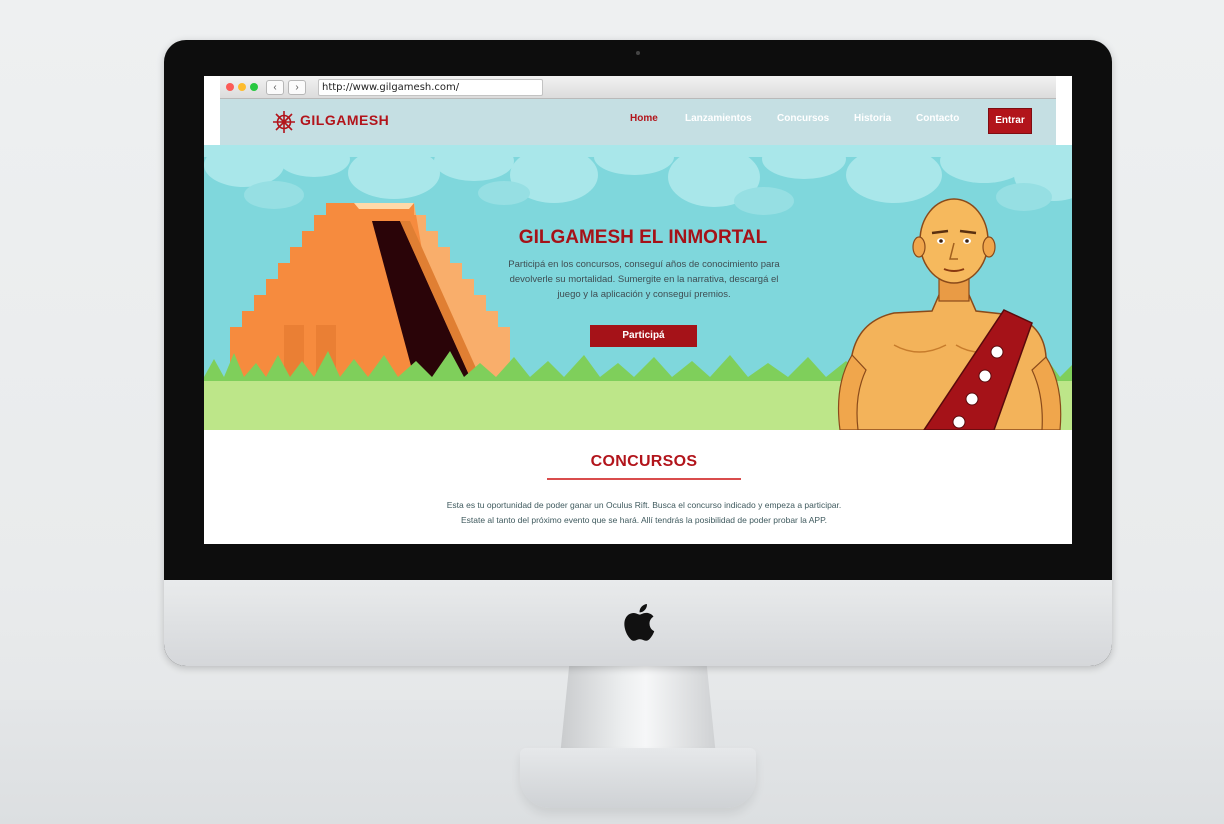  What do you see at coordinates (344, 120) in the screenshot?
I see `brand-name: GILGAMESH` at bounding box center [344, 120].